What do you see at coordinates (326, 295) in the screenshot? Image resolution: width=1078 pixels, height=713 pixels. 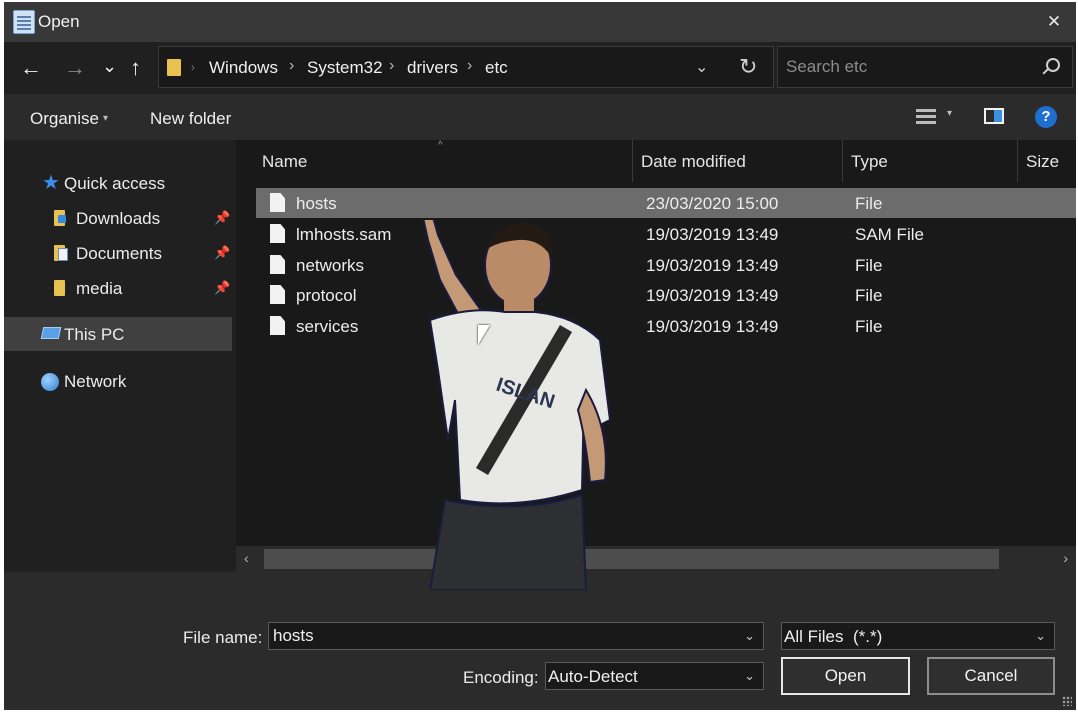 I see `file-name: protocol` at bounding box center [326, 295].